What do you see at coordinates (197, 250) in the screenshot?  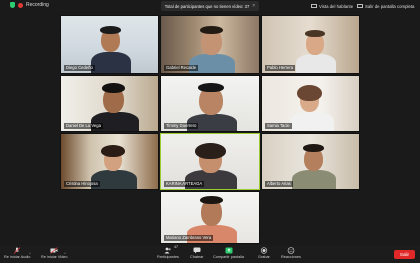 I see `chat-icon` at bounding box center [197, 250].